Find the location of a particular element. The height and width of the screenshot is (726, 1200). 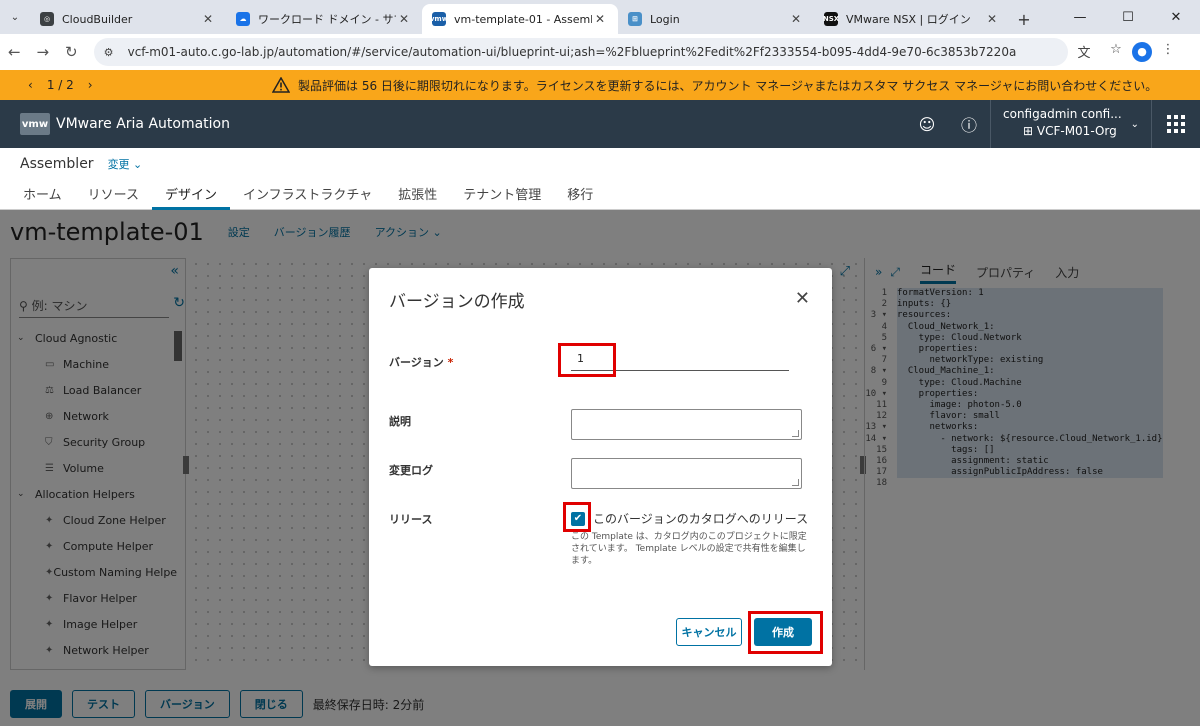

tab-extensibility: 拡張性 is located at coordinates (417, 198).